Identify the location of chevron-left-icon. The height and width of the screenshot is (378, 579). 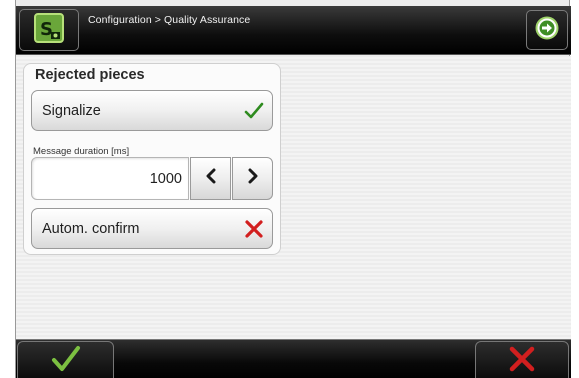
(211, 178).